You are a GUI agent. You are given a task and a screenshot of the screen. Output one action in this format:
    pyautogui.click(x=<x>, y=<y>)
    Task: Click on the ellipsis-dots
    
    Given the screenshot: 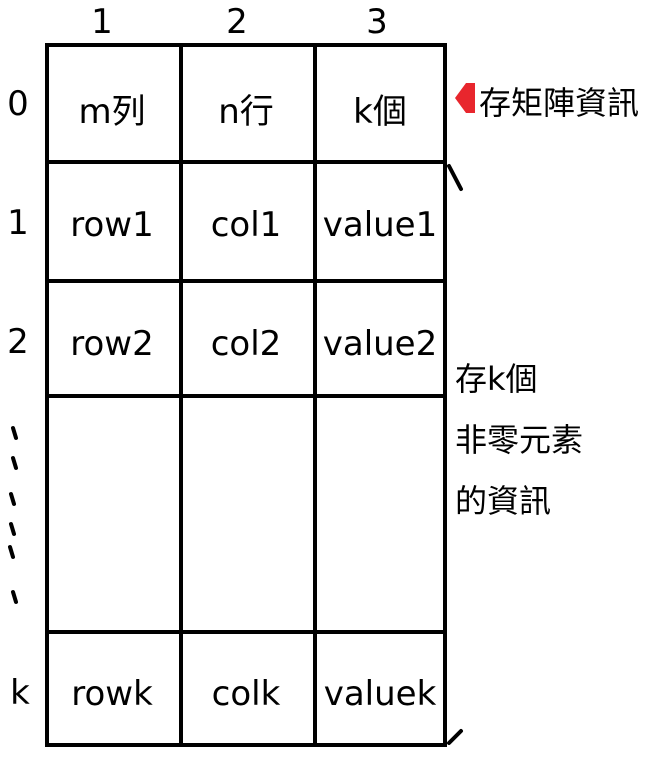 What is the action you would take?
    pyautogui.click(x=13, y=515)
    